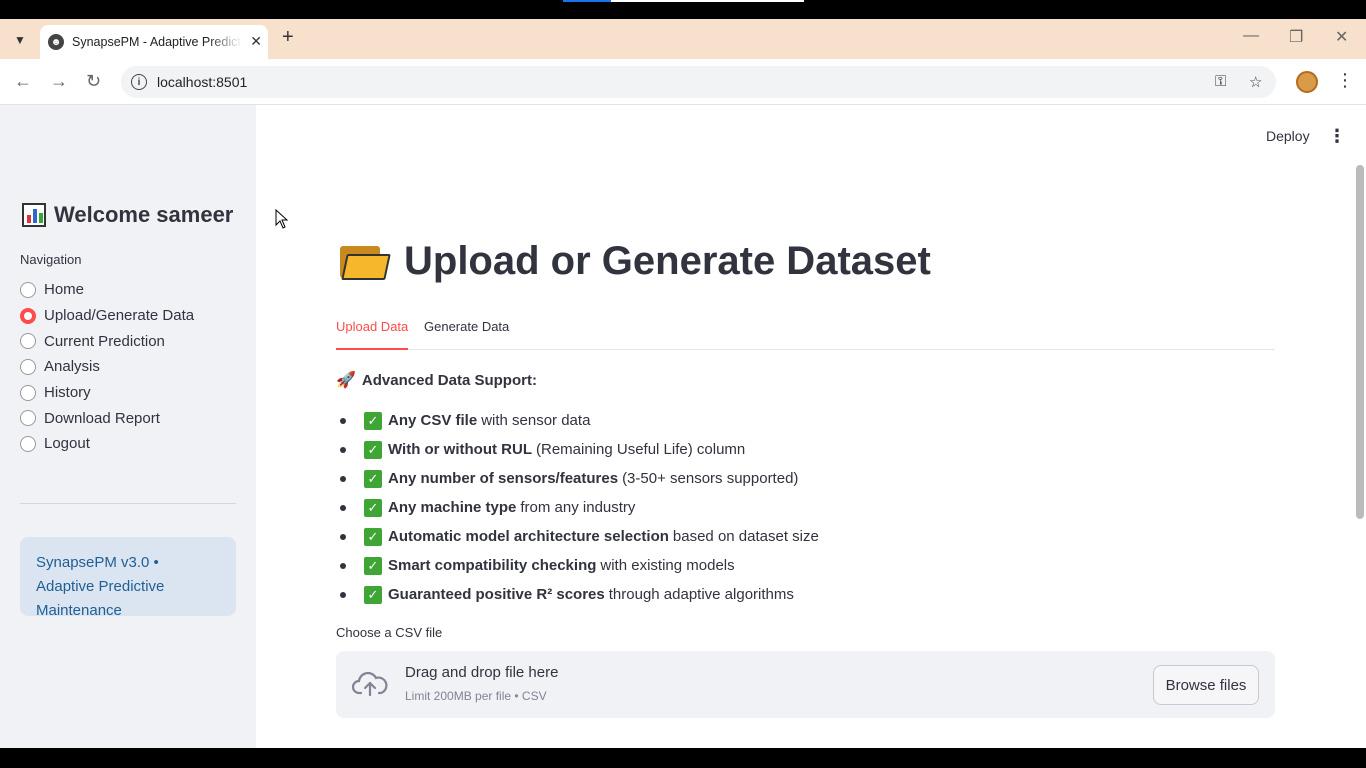 Image resolution: width=1366 pixels, height=768 pixels. Describe the element at coordinates (433, 420) in the screenshot. I see `feature-title: Any CSV file` at that location.